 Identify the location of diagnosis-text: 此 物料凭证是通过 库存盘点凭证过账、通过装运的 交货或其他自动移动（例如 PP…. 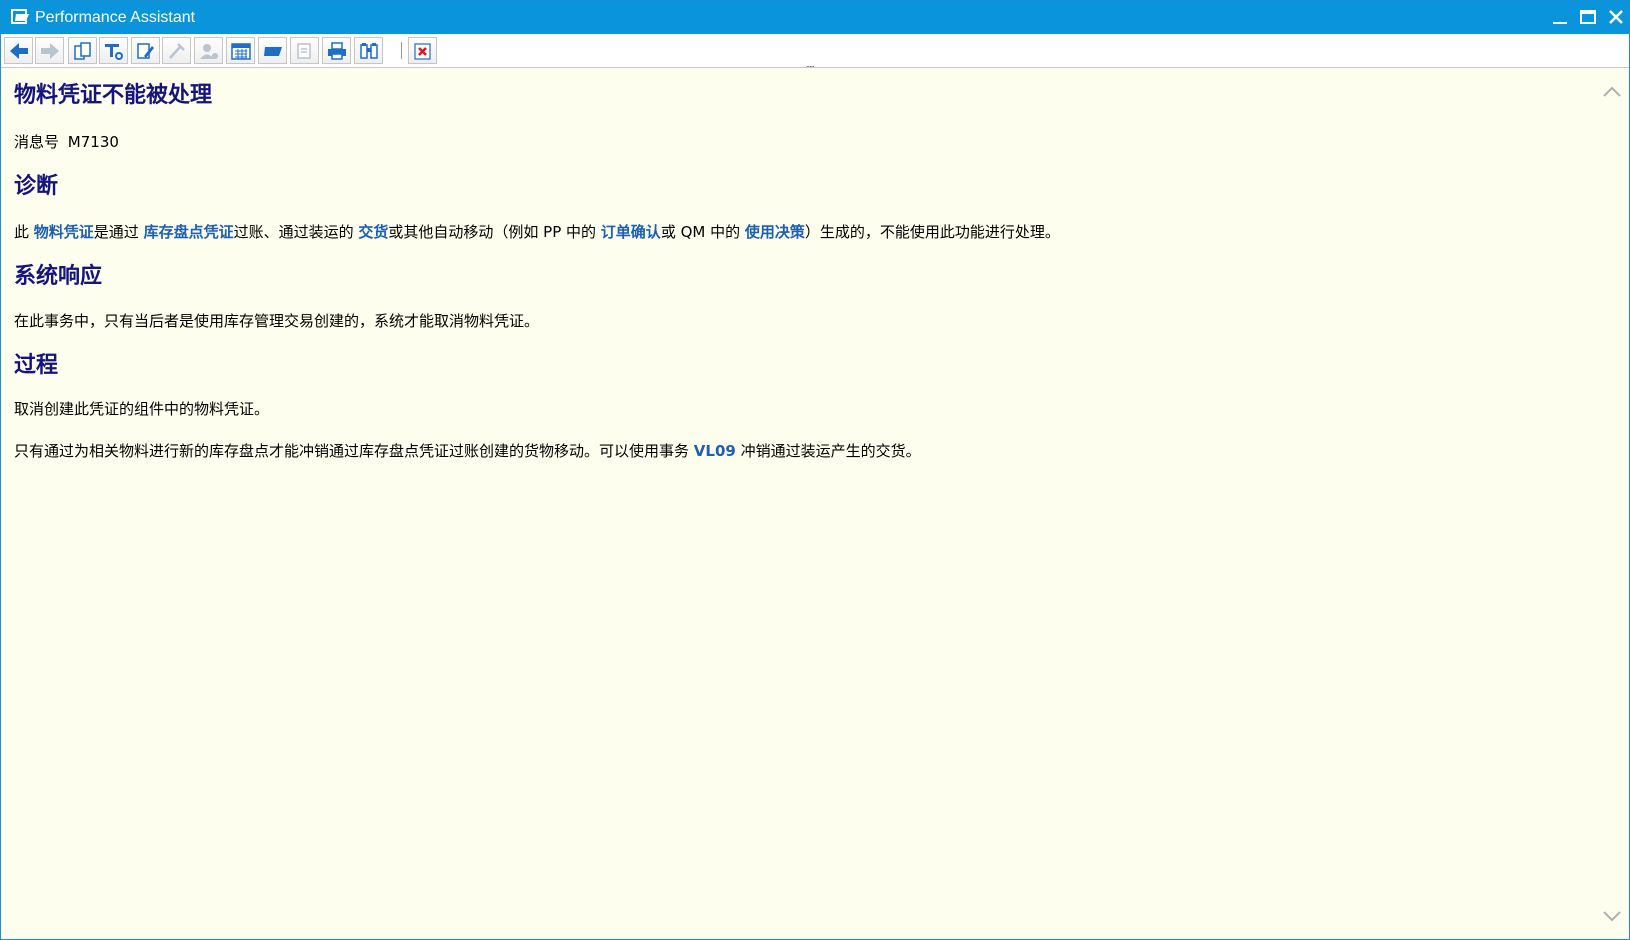
(537, 232).